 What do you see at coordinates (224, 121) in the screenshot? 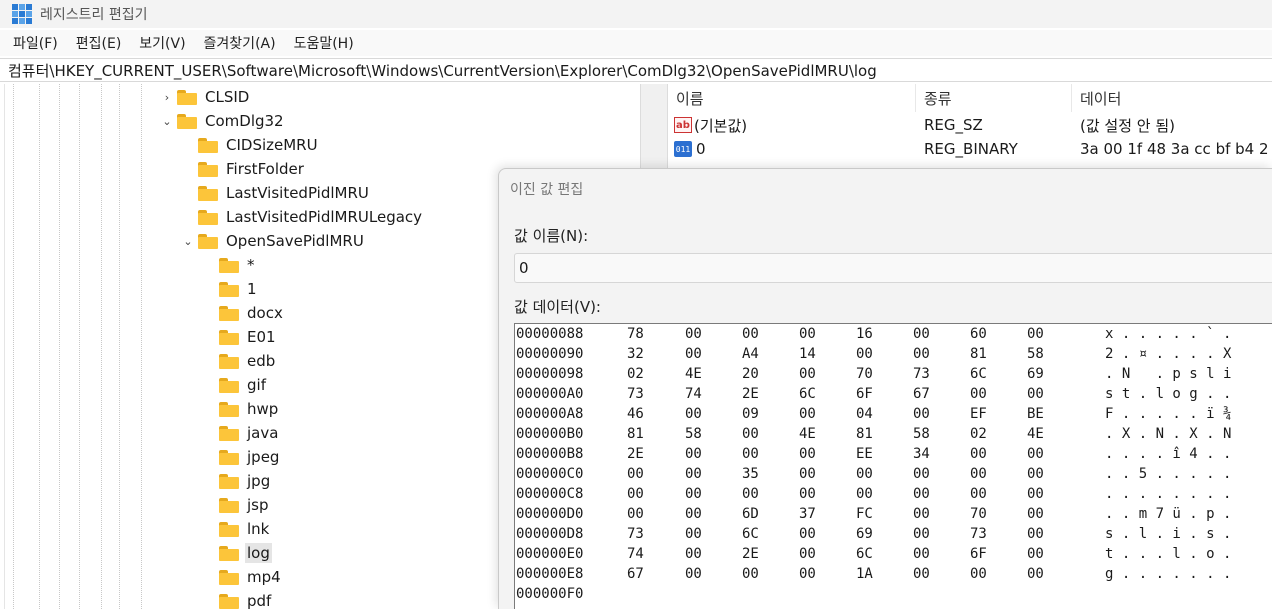
I see `tree-node-comdlg32: ⌄ ComDlg32` at bounding box center [224, 121].